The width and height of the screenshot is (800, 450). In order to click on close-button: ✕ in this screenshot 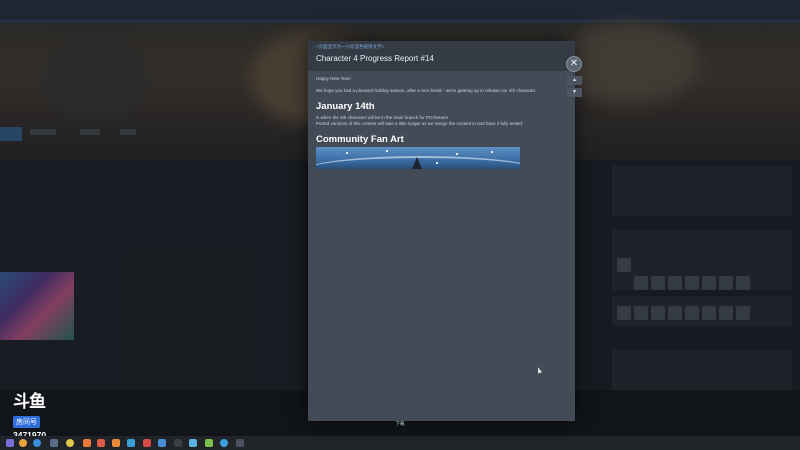, I will do `click(574, 64)`.